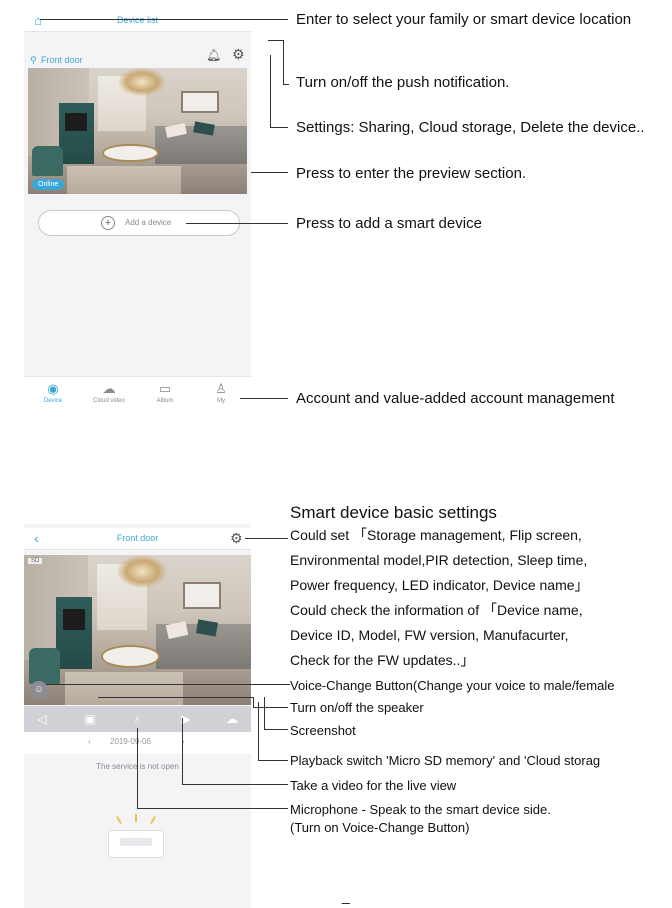 The height and width of the screenshot is (908, 672). I want to click on prev-date-icon: ‹, so click(89, 741).